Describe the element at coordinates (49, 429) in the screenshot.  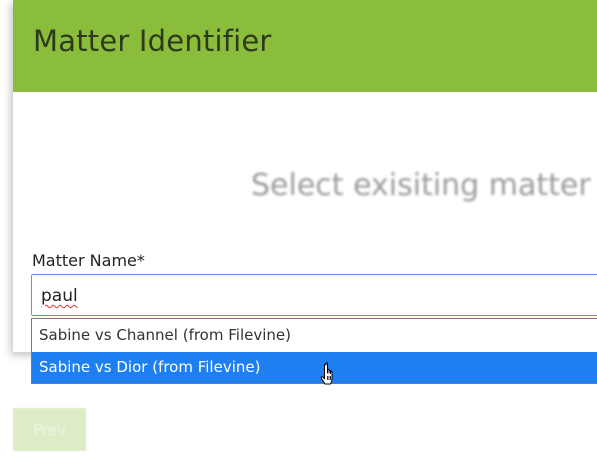
I see `prev-button: Prev` at that location.